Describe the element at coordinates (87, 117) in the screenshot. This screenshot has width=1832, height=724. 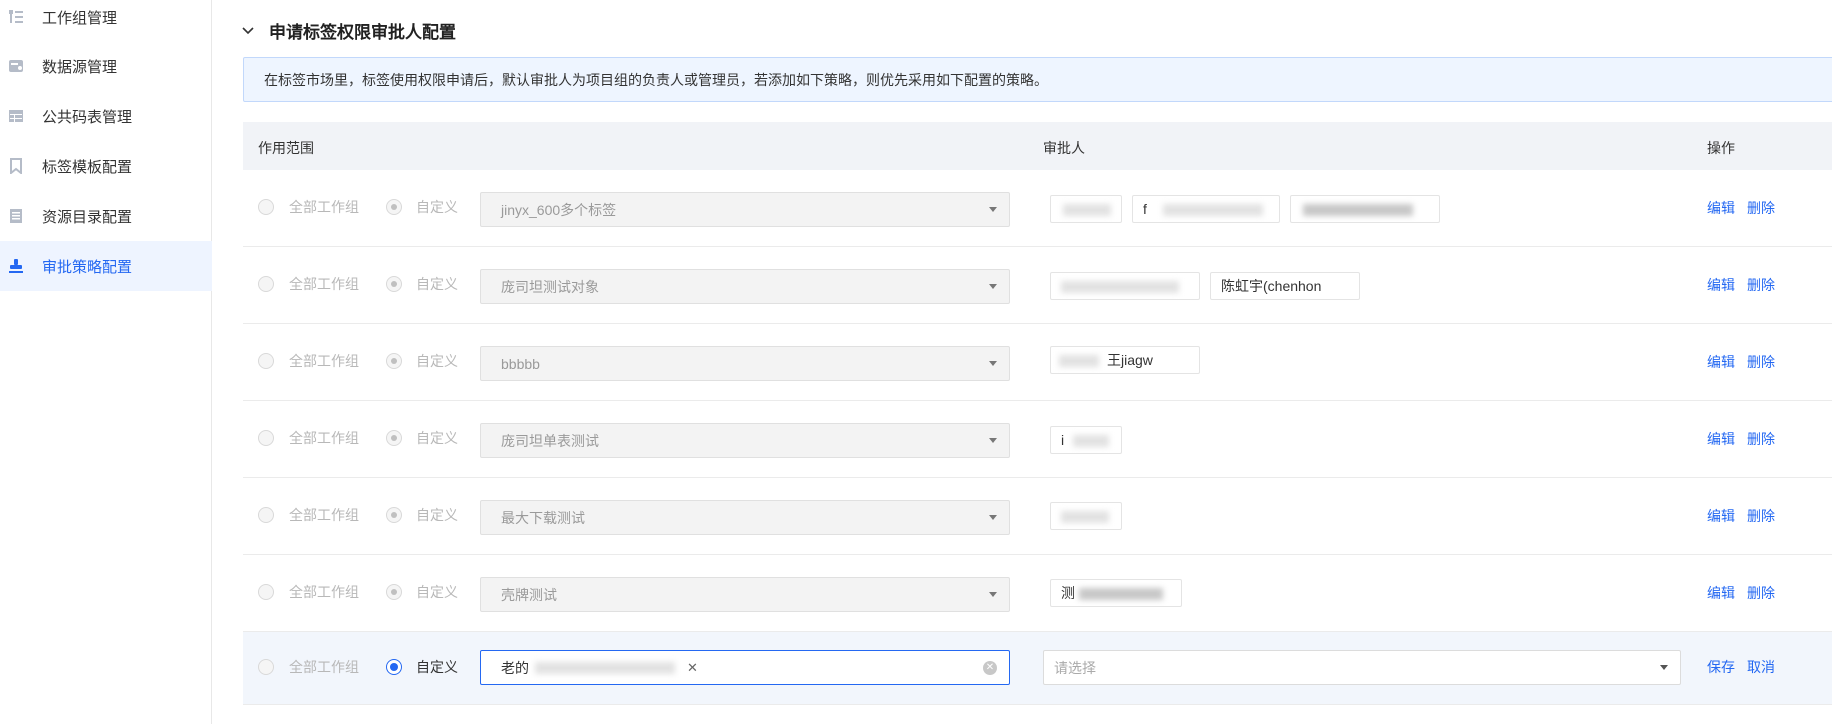
I see `sidebar-item-label: 公共码表管理` at that location.